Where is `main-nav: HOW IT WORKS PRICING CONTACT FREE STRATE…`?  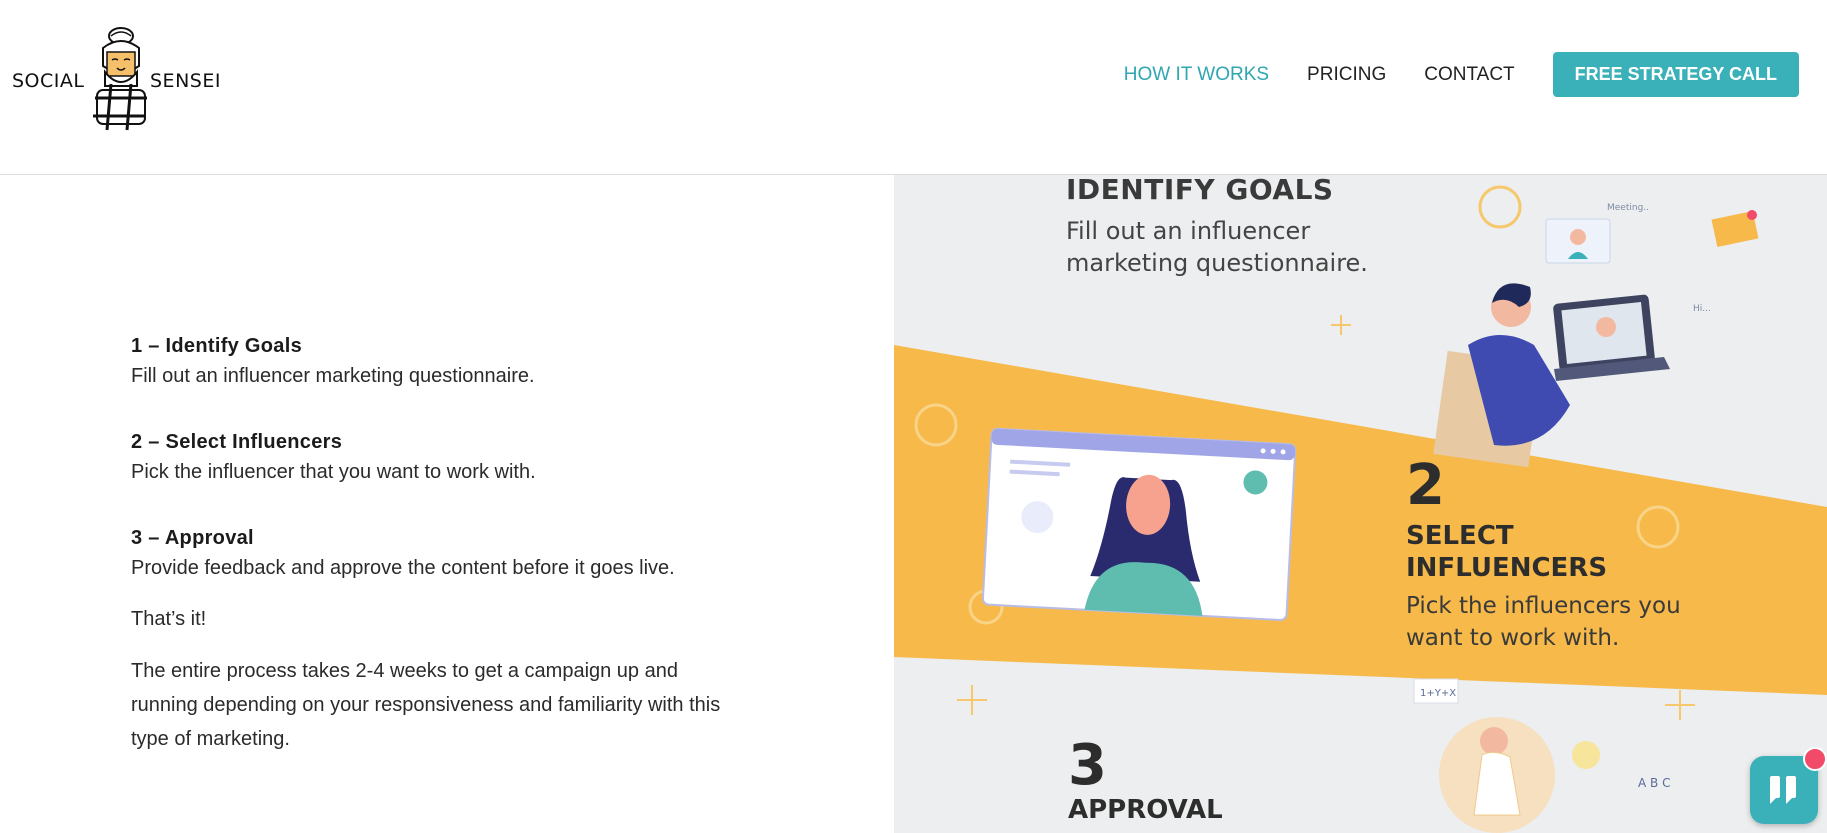
main-nav: HOW IT WORKS PRICING CONTACT FREE STRATE… is located at coordinates (1442, 74).